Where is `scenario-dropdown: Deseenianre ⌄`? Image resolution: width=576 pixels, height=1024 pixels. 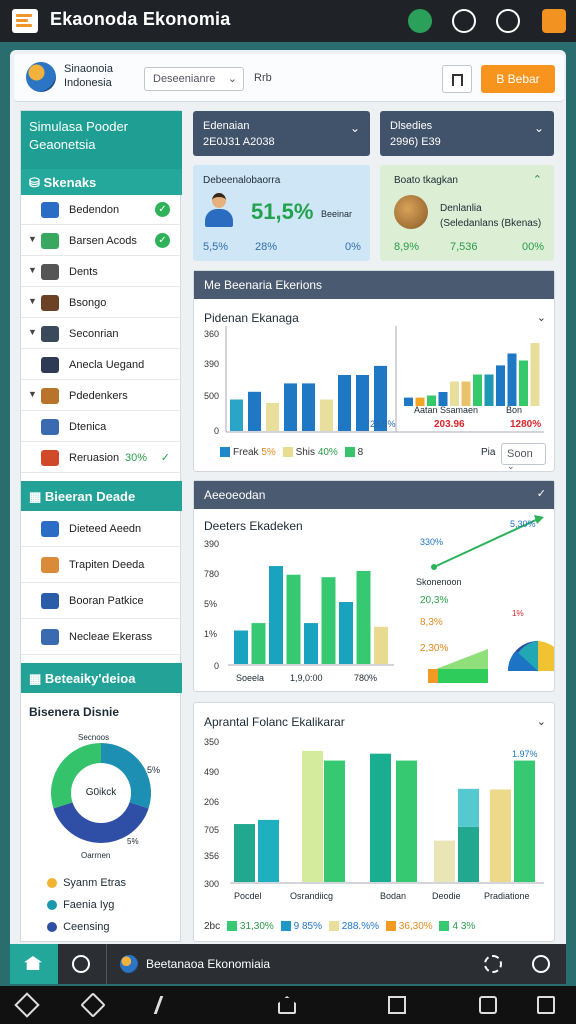
scenario-dropdown: Deseenianre ⌄ is located at coordinates (194, 79).